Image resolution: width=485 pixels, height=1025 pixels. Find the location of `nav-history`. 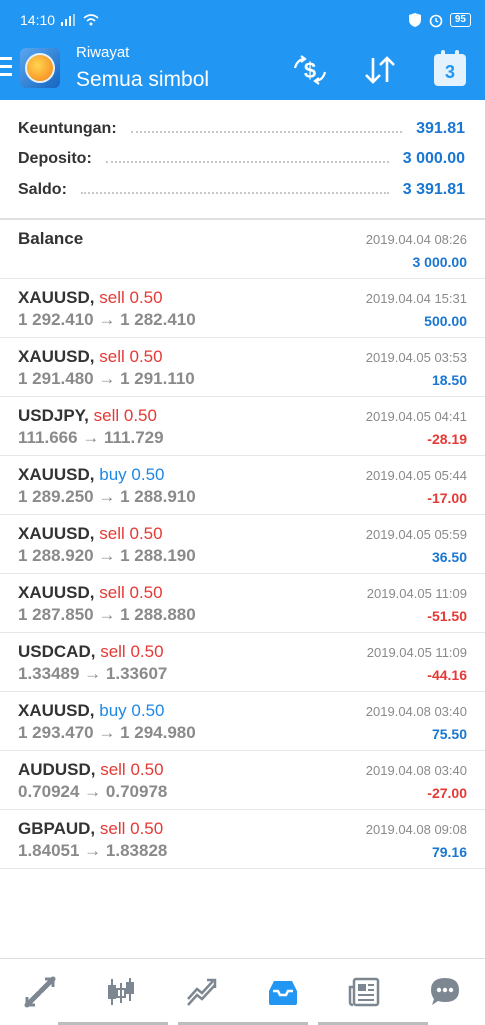

nav-history is located at coordinates (282, 992).